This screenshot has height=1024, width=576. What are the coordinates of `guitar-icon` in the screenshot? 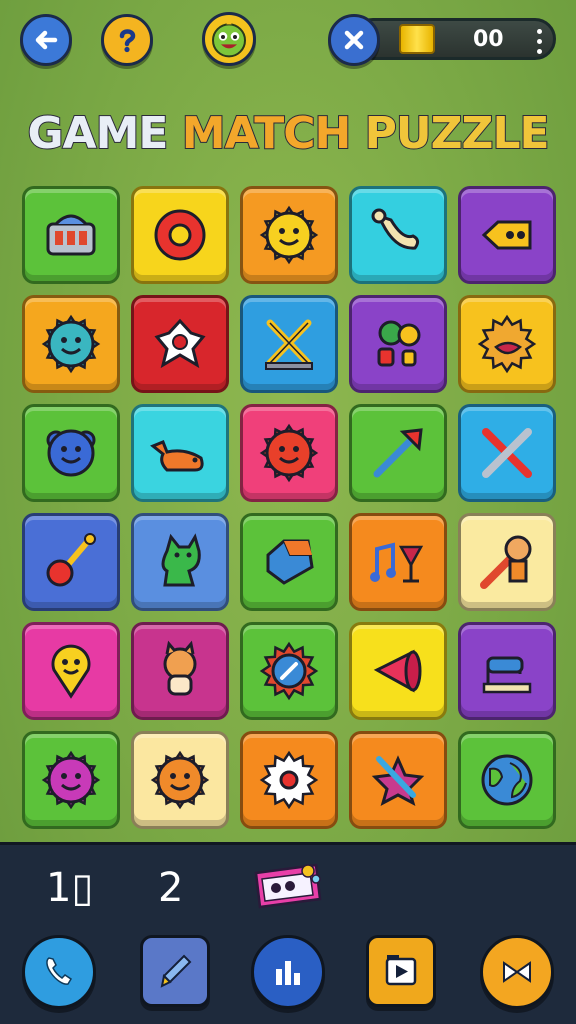 It's located at (71, 560).